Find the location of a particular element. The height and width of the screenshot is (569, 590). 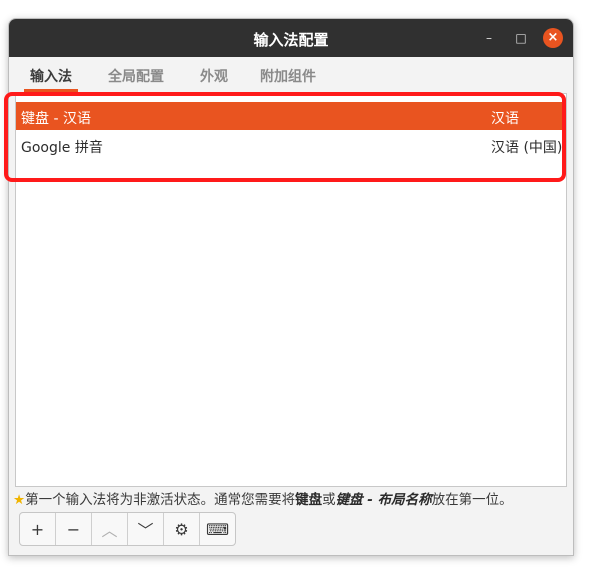

tab-global-config: 全局配置 is located at coordinates (136, 76).